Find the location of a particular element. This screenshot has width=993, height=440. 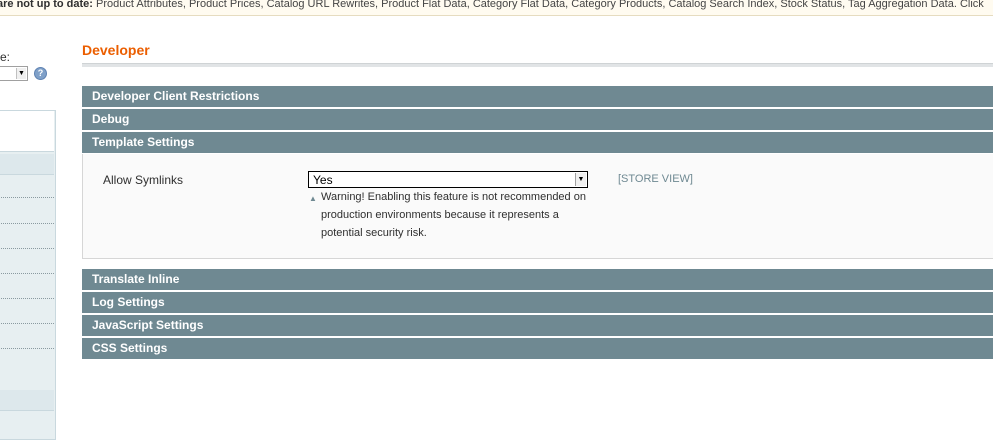

allow-symlinks-label: Allow Symlinks is located at coordinates (143, 180).